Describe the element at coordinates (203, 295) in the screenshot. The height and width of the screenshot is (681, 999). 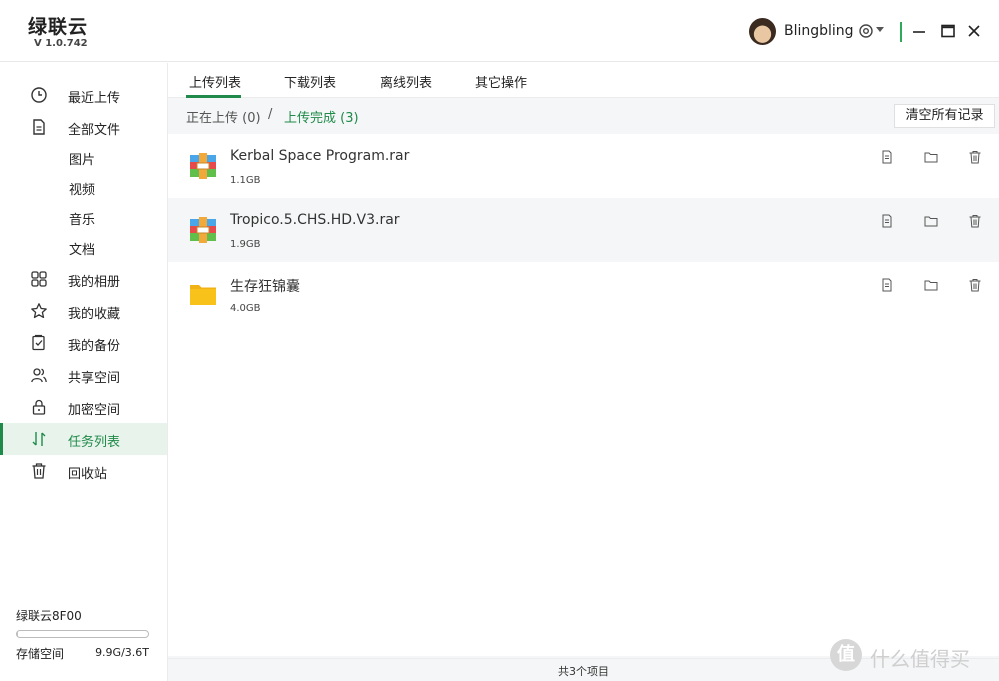
I see `folder-icon` at that location.